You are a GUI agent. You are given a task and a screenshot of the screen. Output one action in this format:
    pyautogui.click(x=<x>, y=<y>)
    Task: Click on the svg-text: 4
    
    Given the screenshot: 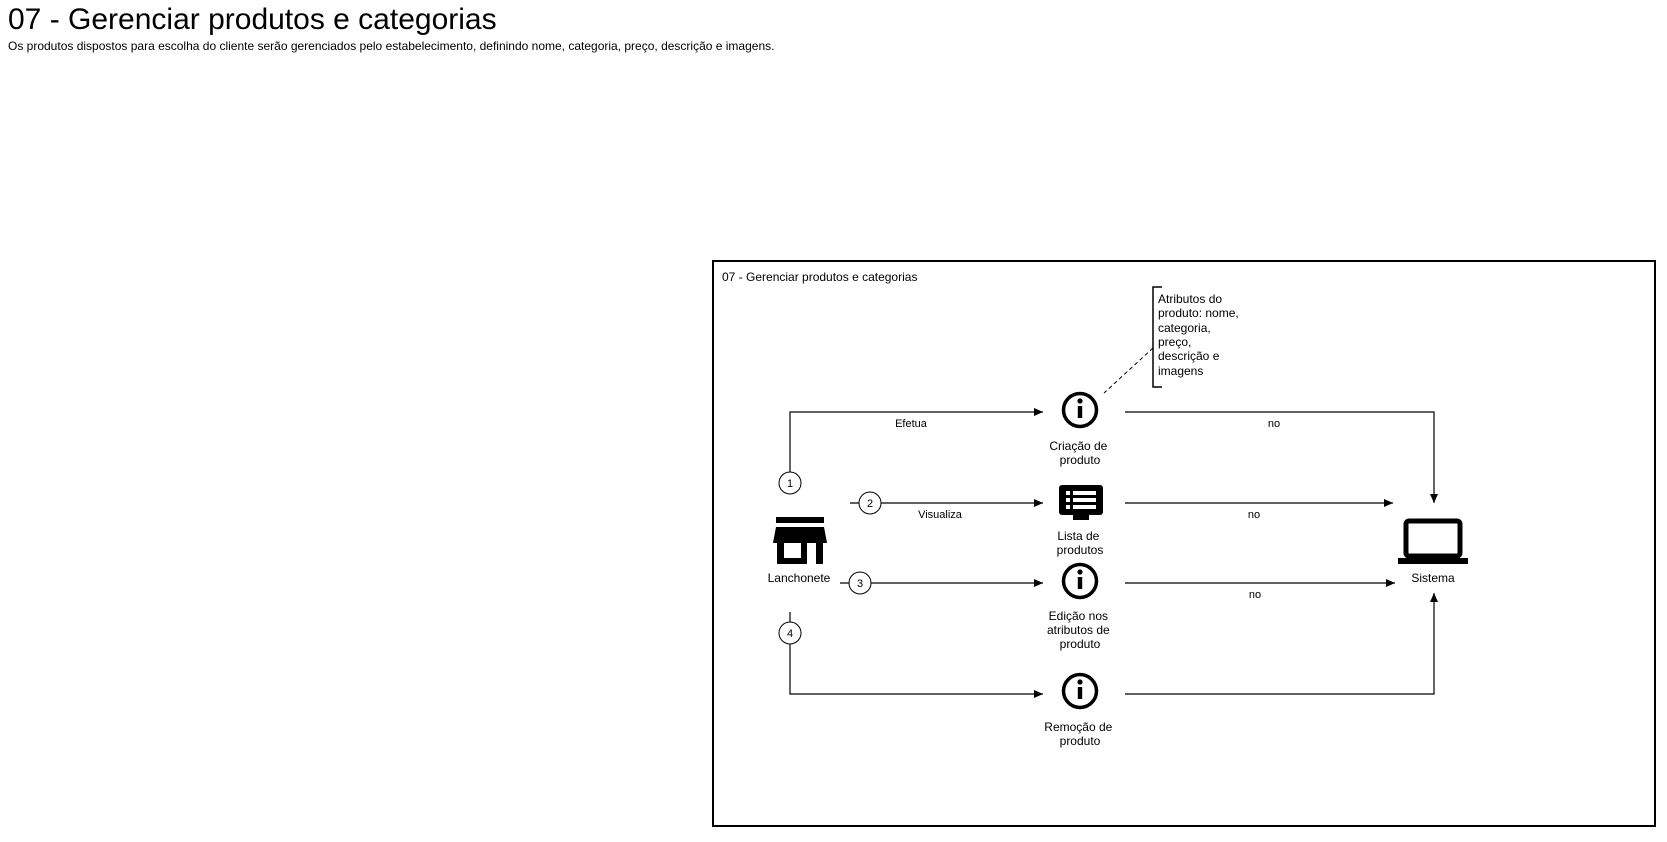 What is the action you would take?
    pyautogui.click(x=790, y=634)
    